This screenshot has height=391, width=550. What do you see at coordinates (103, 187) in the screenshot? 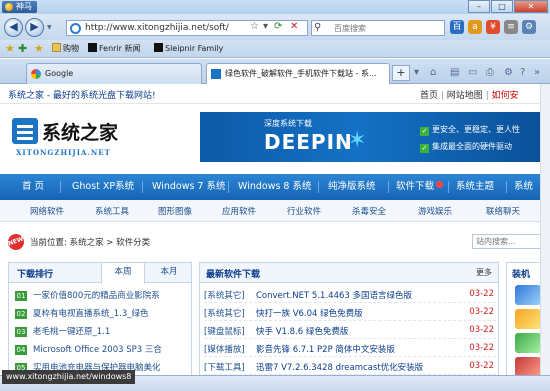
I see `nav-ghost-xp: Ghost XP系统` at bounding box center [103, 187].